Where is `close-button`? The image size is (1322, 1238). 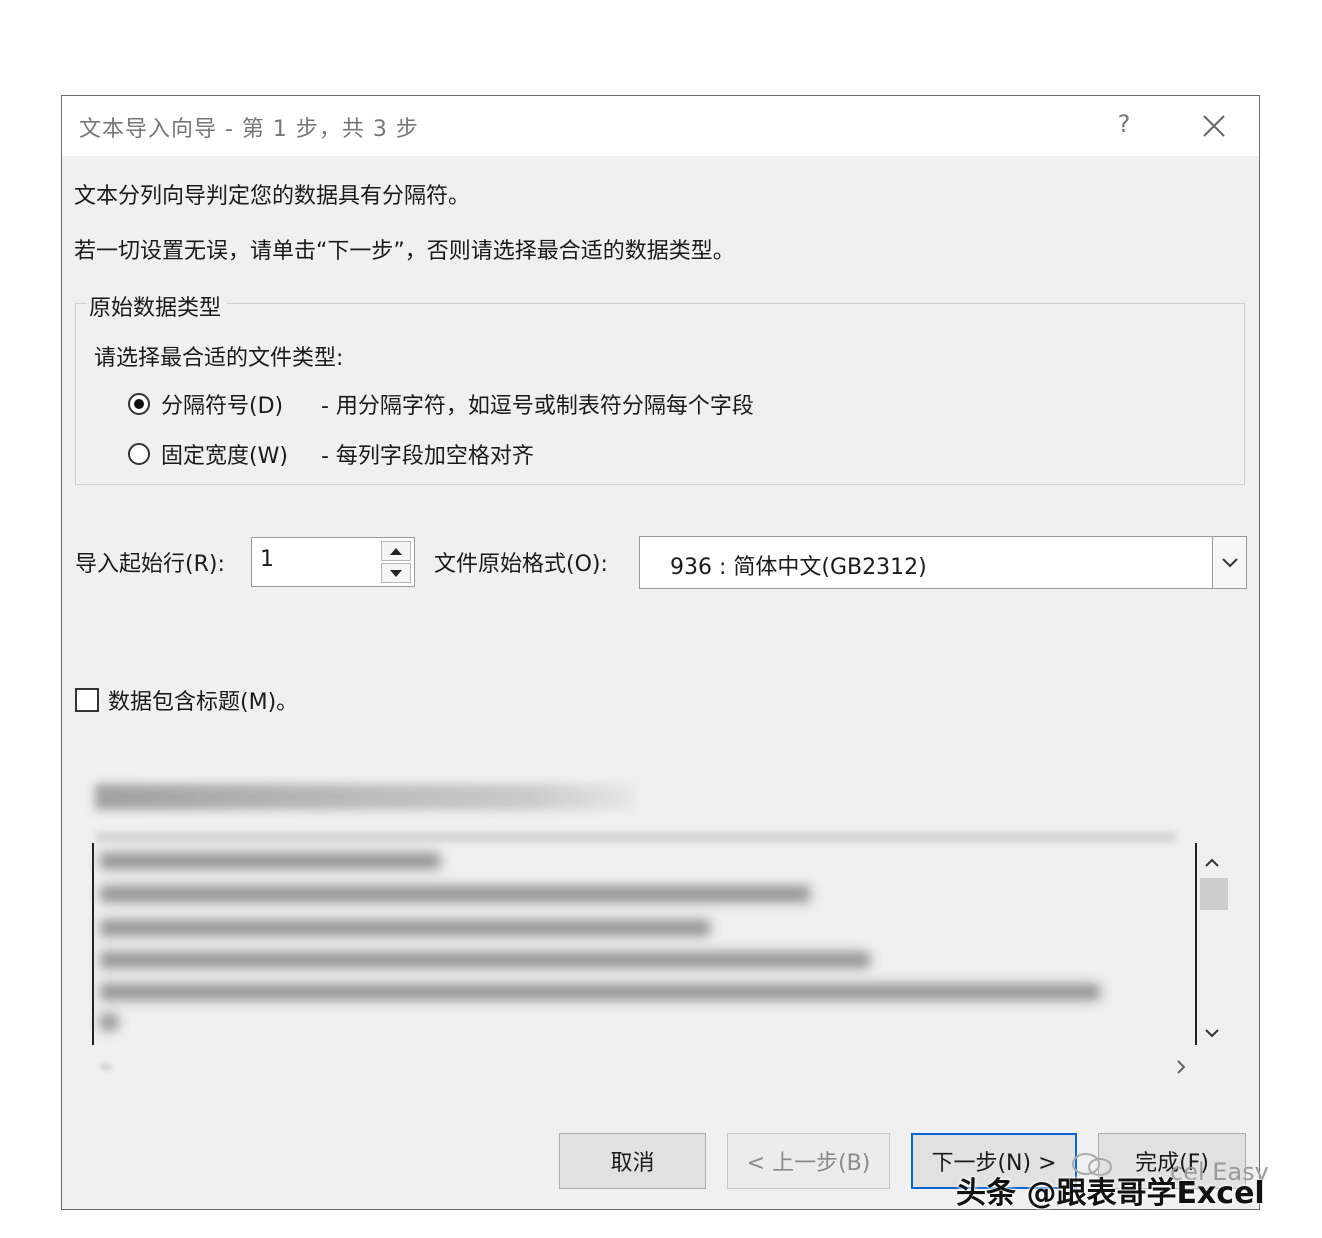
close-button is located at coordinates (1214, 126).